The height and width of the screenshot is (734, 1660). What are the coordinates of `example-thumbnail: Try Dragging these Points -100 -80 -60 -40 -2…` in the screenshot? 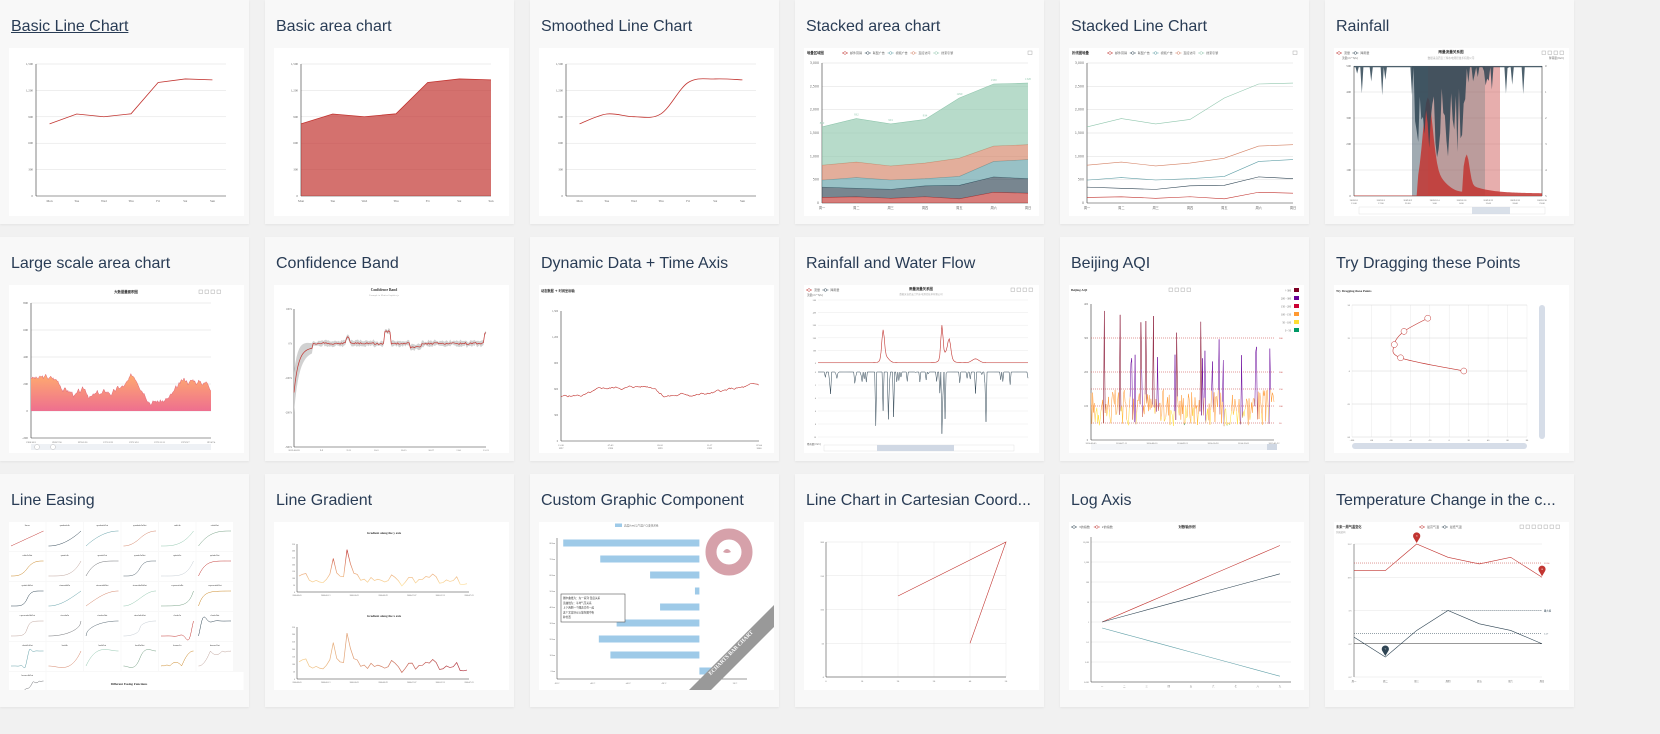 It's located at (1451, 369).